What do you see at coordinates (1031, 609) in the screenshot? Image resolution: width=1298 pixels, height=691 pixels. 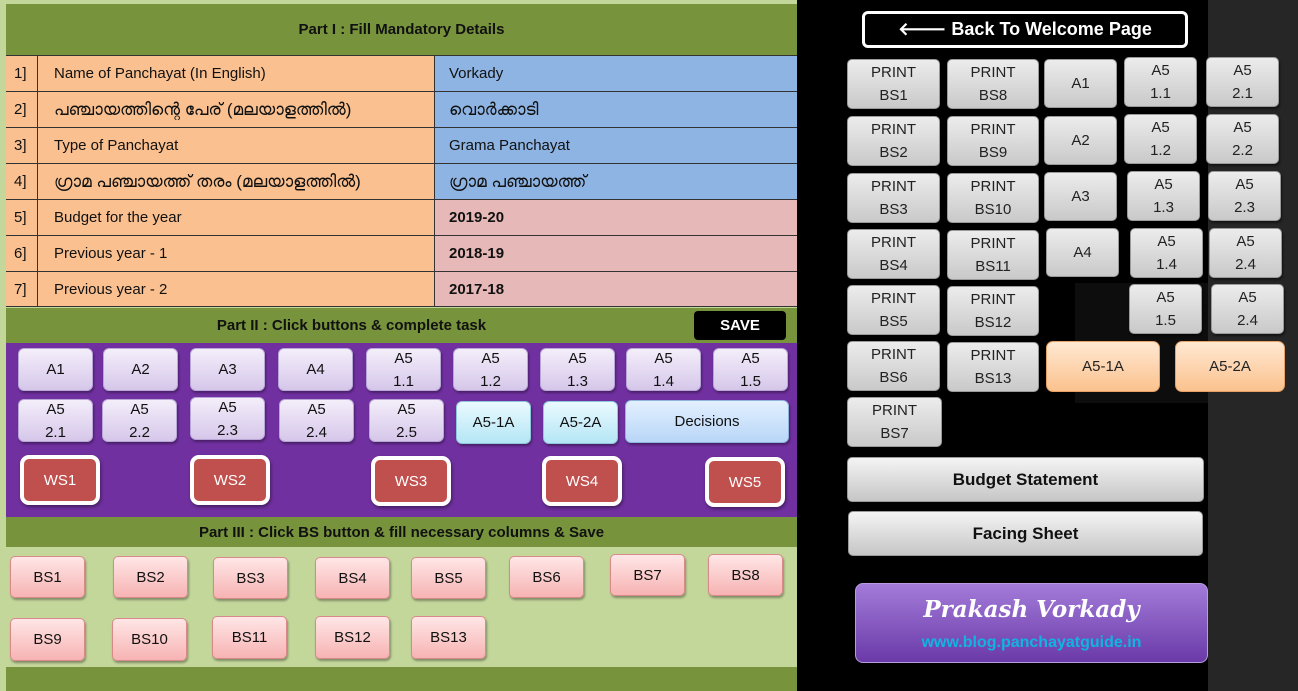 I see `author-name: Prakash Vorkady` at bounding box center [1031, 609].